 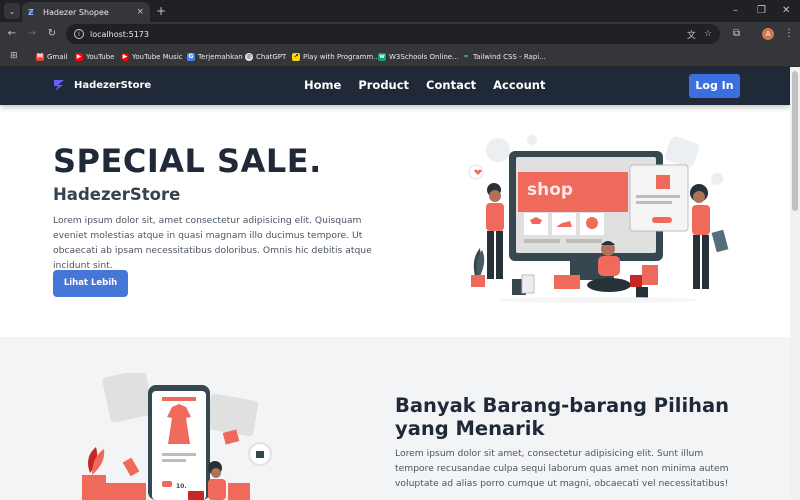 I want to click on bookmark-chatgpt: ◎ ChatGPT, so click(x=265, y=56).